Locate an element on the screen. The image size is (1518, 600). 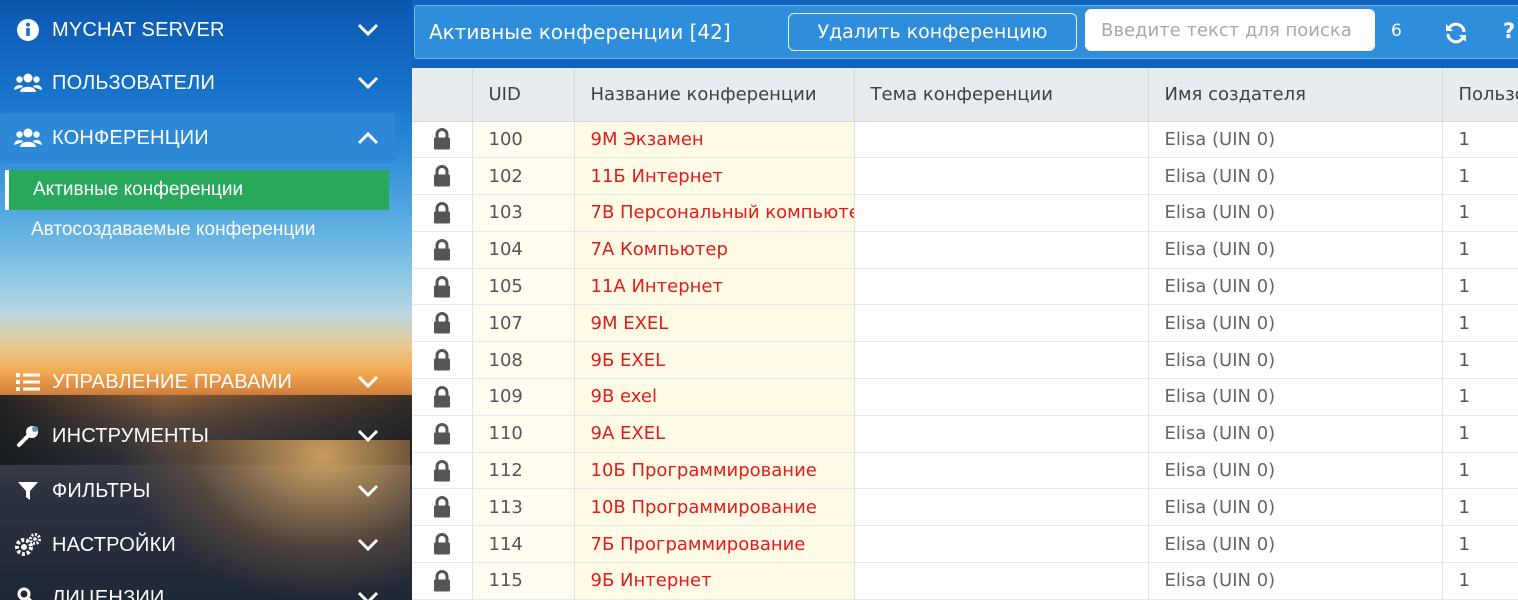
sidebar-item-rights-management: УПРАВЛЕНИЕ ПРАВАМИ is located at coordinates (197, 382).